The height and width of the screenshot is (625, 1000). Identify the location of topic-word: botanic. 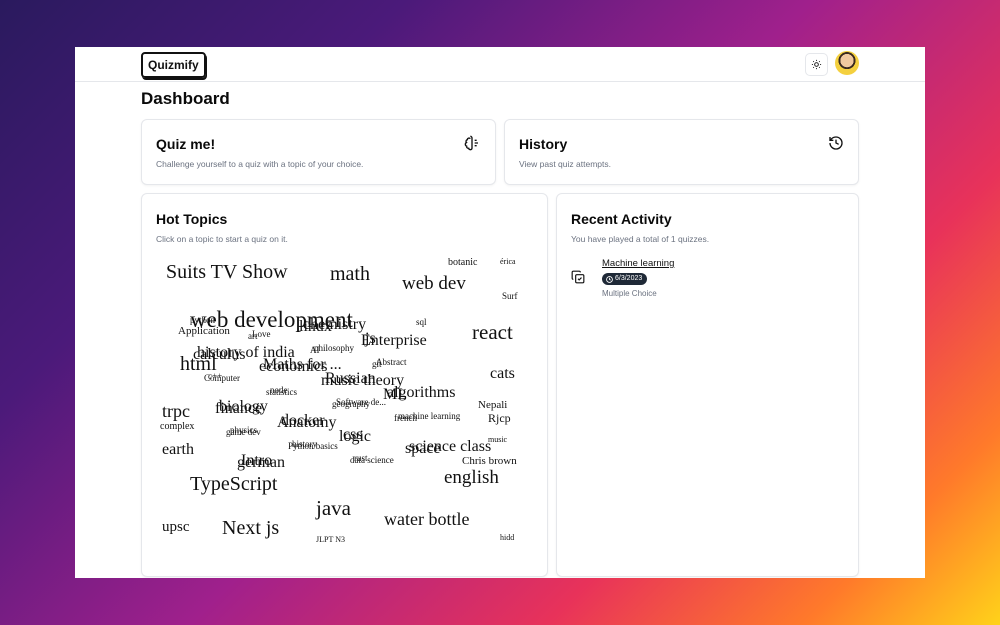
(462, 263).